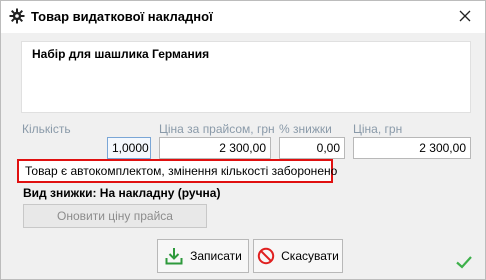  I want to click on refresh-price-label: Оновити ціну прайса, so click(115, 216).